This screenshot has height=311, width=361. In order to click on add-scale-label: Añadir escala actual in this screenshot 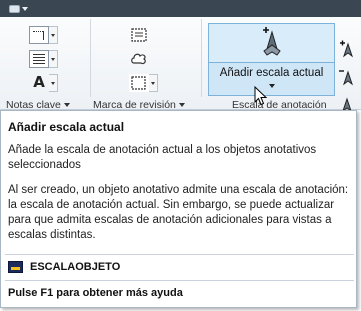, I will do `click(271, 73)`.